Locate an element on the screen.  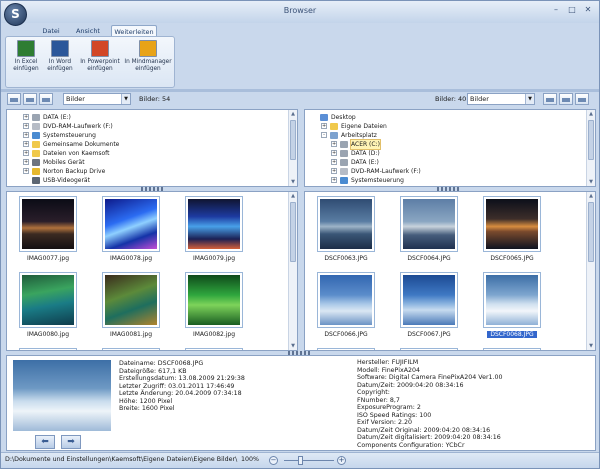
insert-mindmanager-button: In Mindmanager einfügen is located at coordinates (148, 62).